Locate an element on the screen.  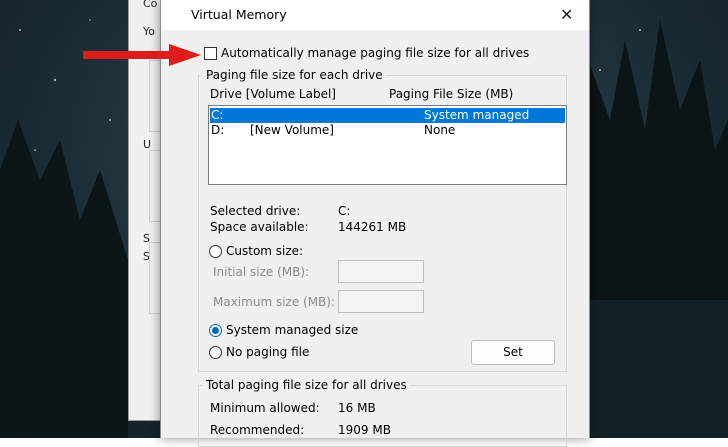
recommended-label: Recommended: is located at coordinates (257, 430).